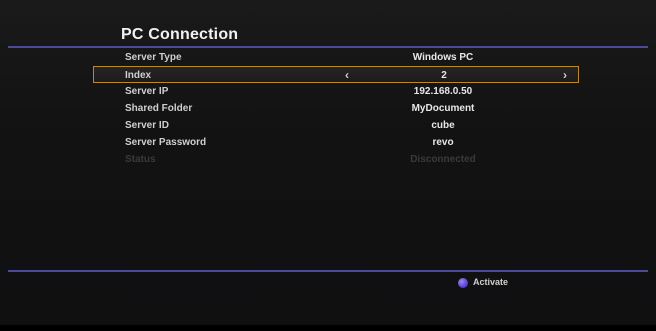 This screenshot has height=331, width=656. I want to click on setting-shared-folder: Shared Folder MyDocument, so click(328, 108).